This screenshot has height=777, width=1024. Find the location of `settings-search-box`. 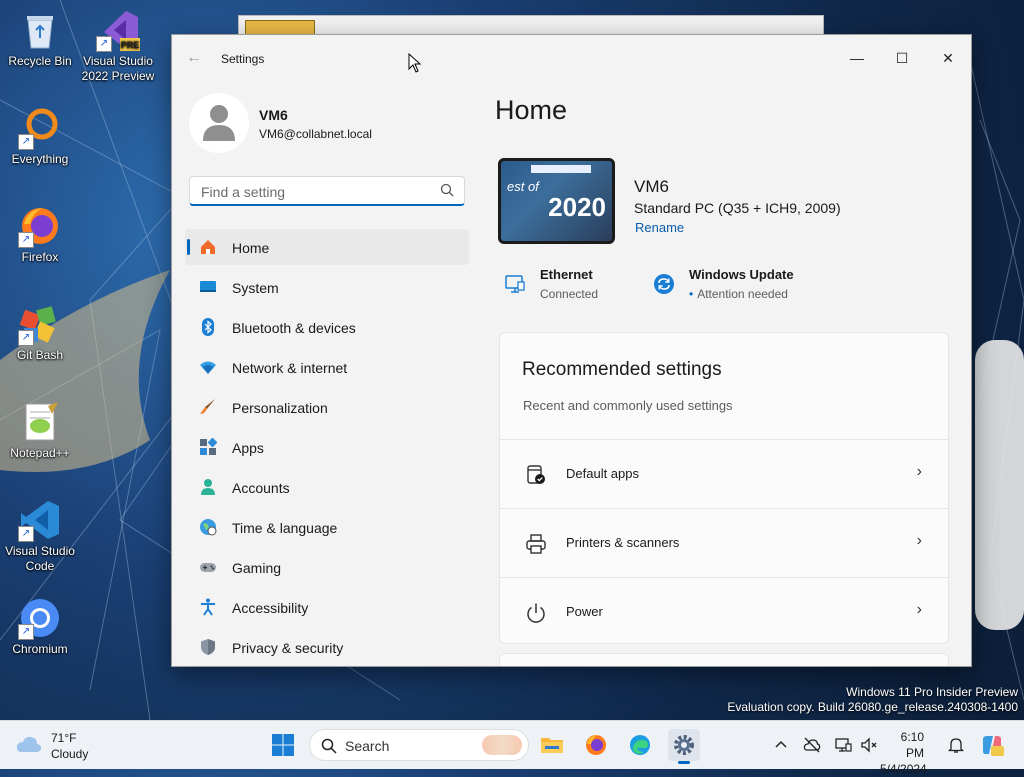

settings-search-box is located at coordinates (327, 191).